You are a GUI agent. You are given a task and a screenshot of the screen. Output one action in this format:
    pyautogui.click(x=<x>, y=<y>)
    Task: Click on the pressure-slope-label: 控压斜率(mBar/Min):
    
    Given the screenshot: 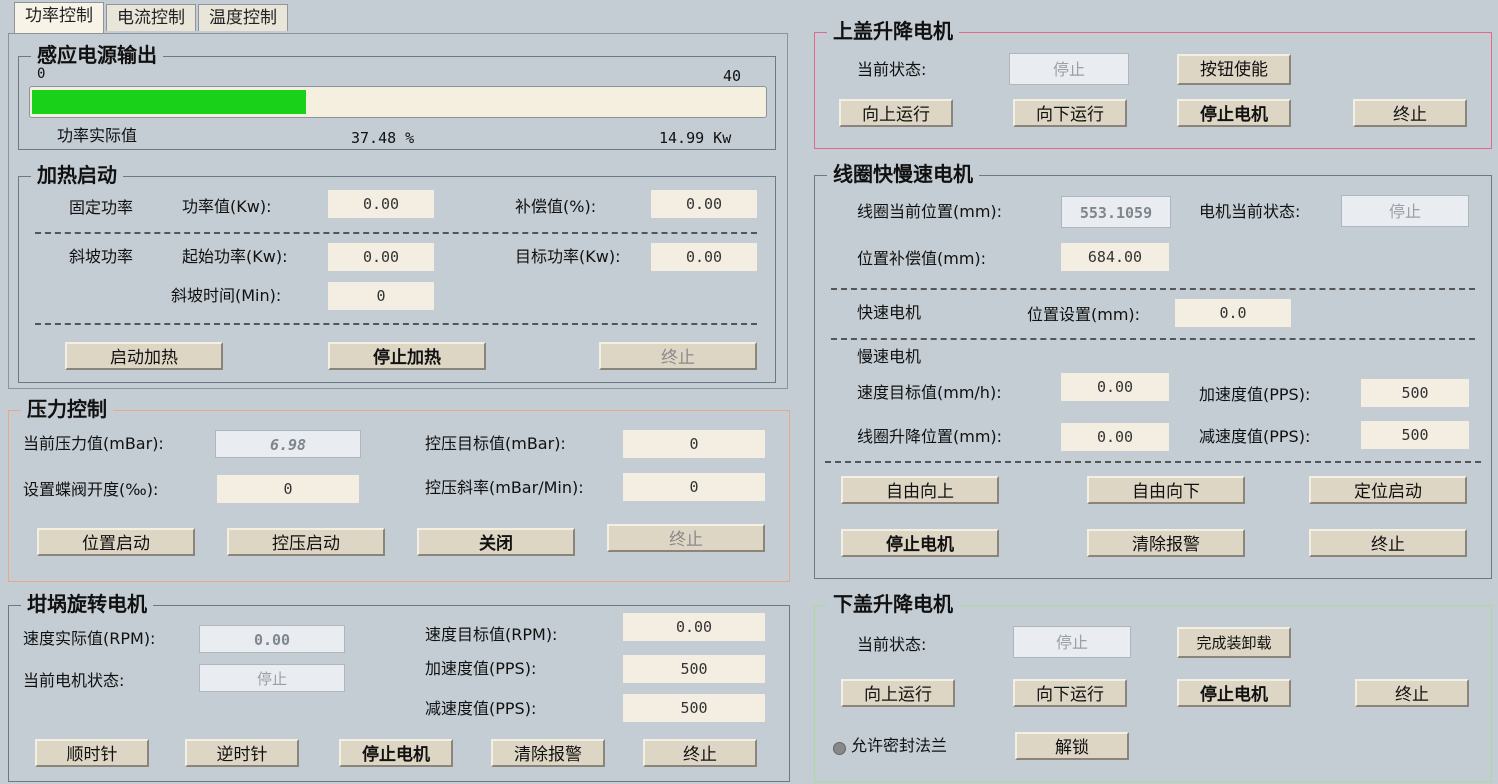 What is the action you would take?
    pyautogui.click(x=504, y=487)
    